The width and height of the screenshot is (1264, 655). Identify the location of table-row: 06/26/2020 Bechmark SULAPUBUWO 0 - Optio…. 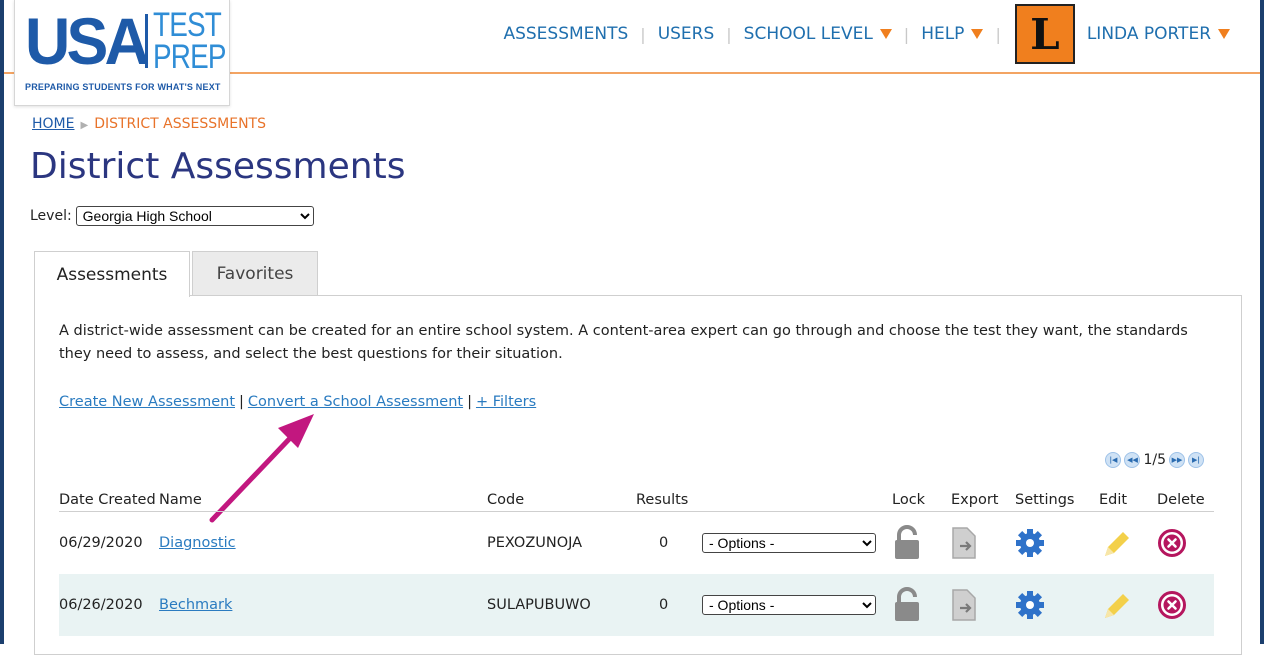
(636, 605).